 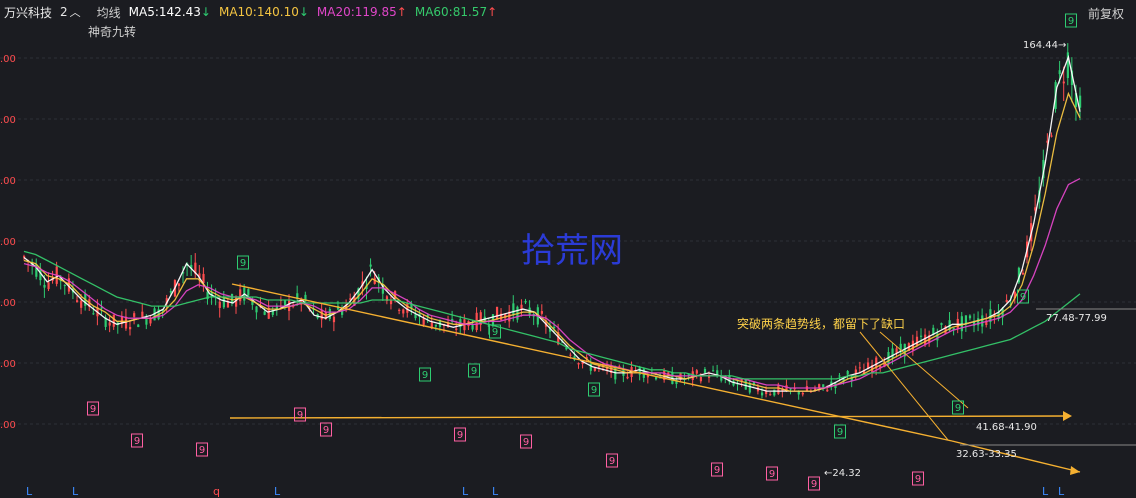 I want to click on annotation-text: 突破两条趋势线，都留下了缺口, so click(x=821, y=323).